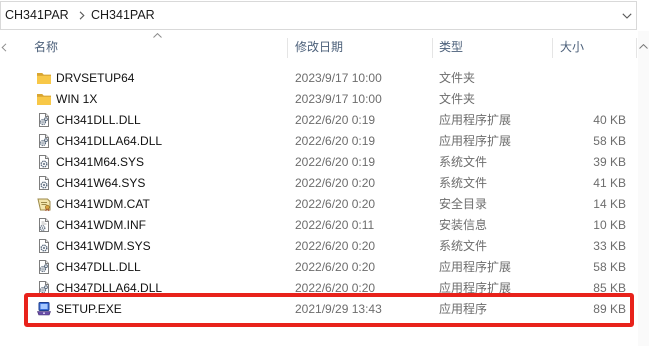 The height and width of the screenshot is (346, 649). I want to click on file-name: SETUP.EXE, so click(89, 309).